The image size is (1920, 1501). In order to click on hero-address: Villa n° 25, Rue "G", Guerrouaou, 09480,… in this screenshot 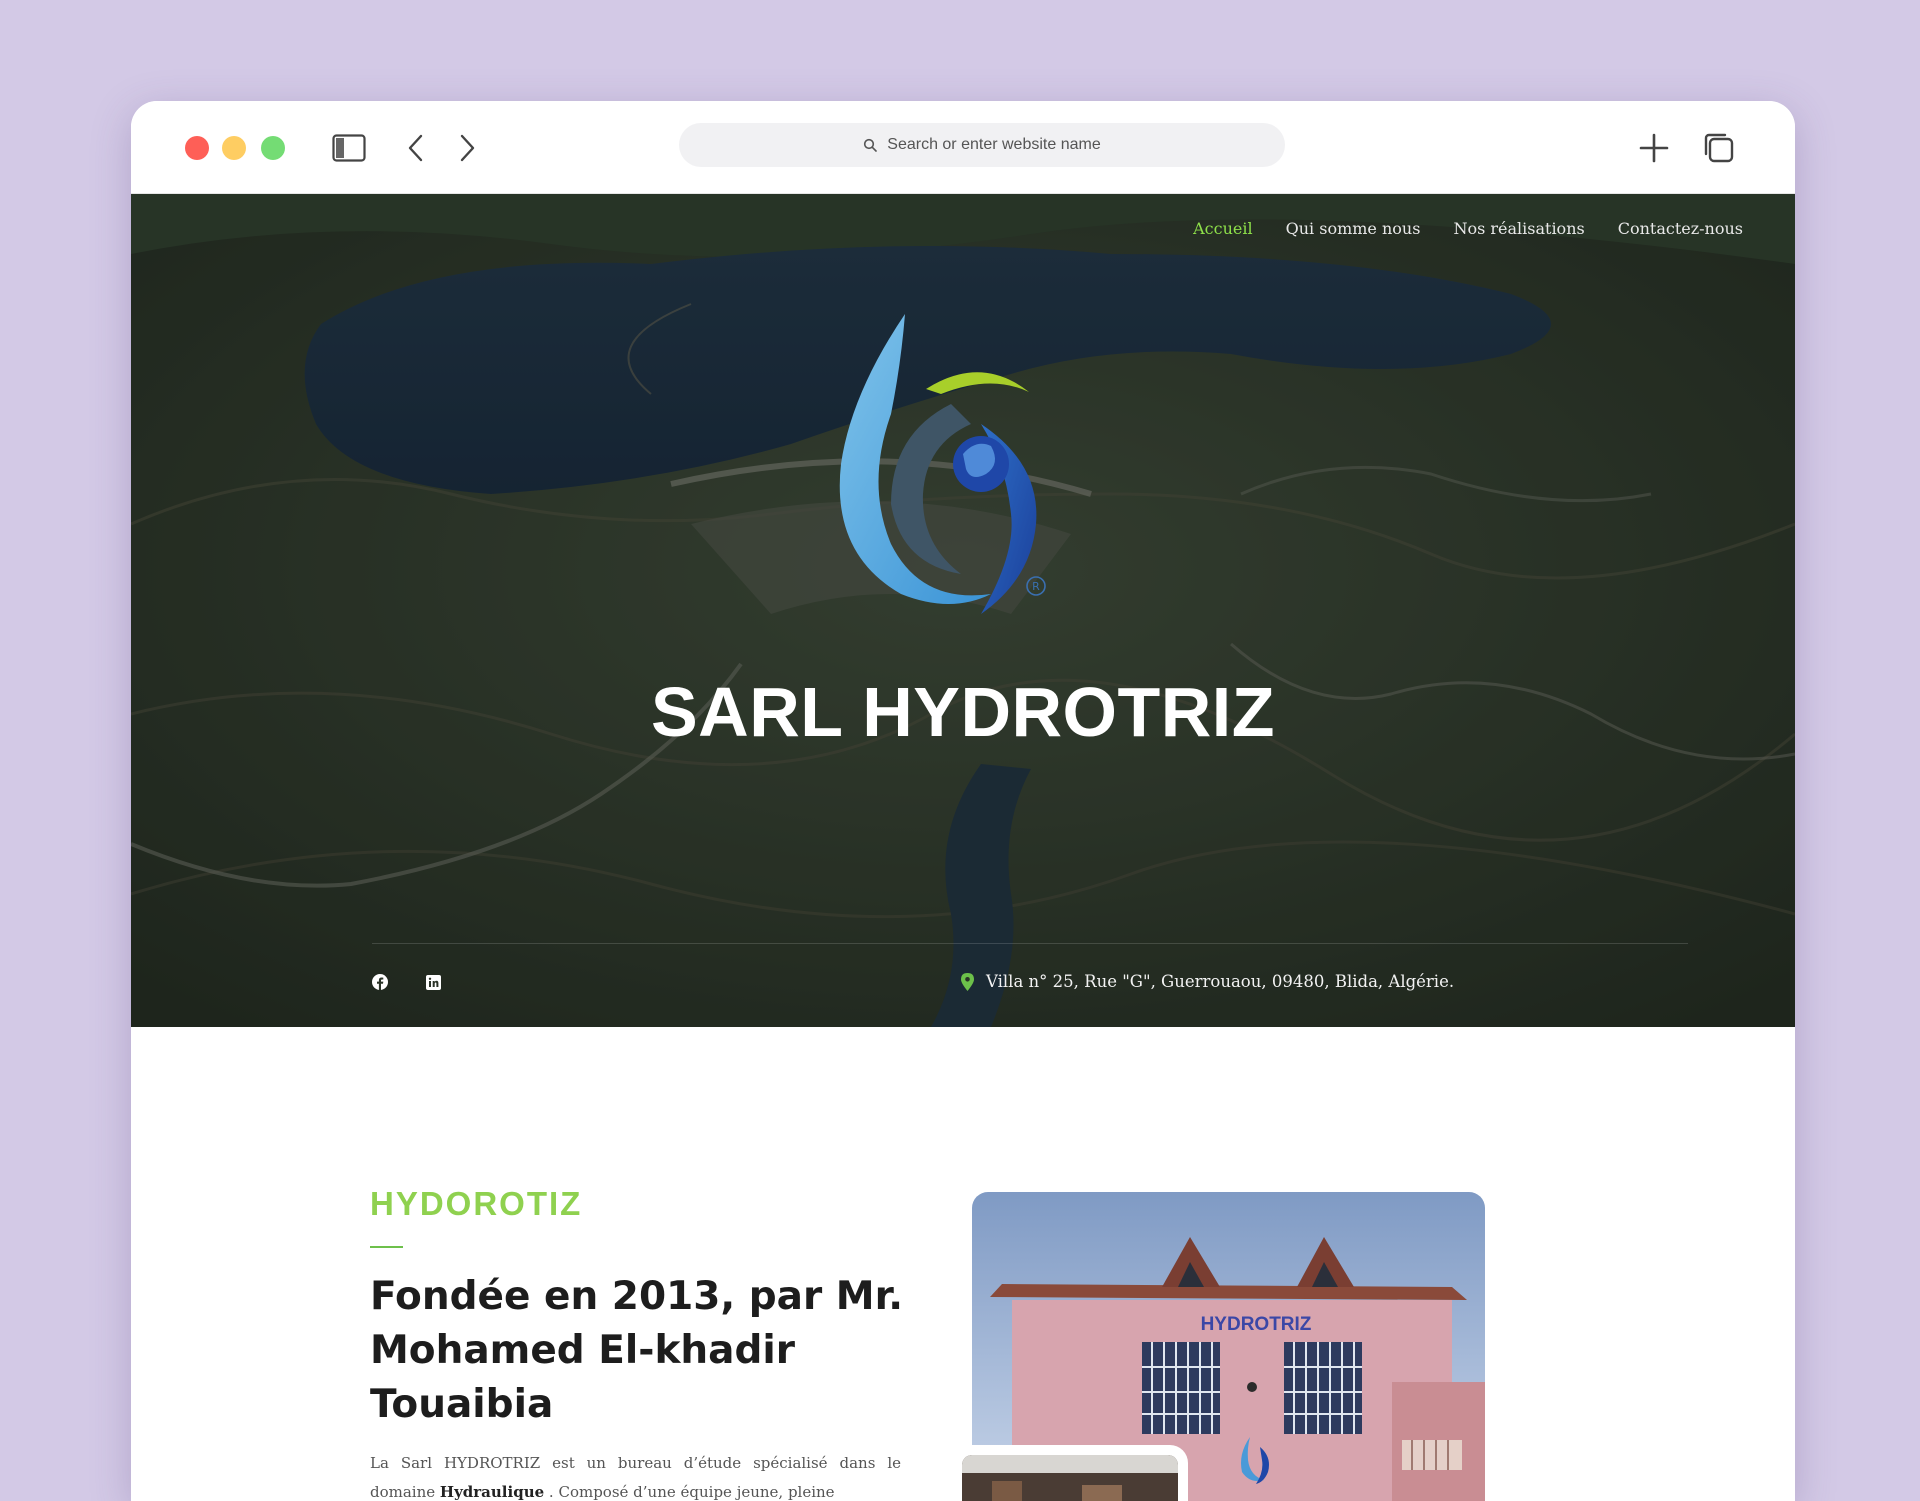, I will do `click(1207, 981)`.